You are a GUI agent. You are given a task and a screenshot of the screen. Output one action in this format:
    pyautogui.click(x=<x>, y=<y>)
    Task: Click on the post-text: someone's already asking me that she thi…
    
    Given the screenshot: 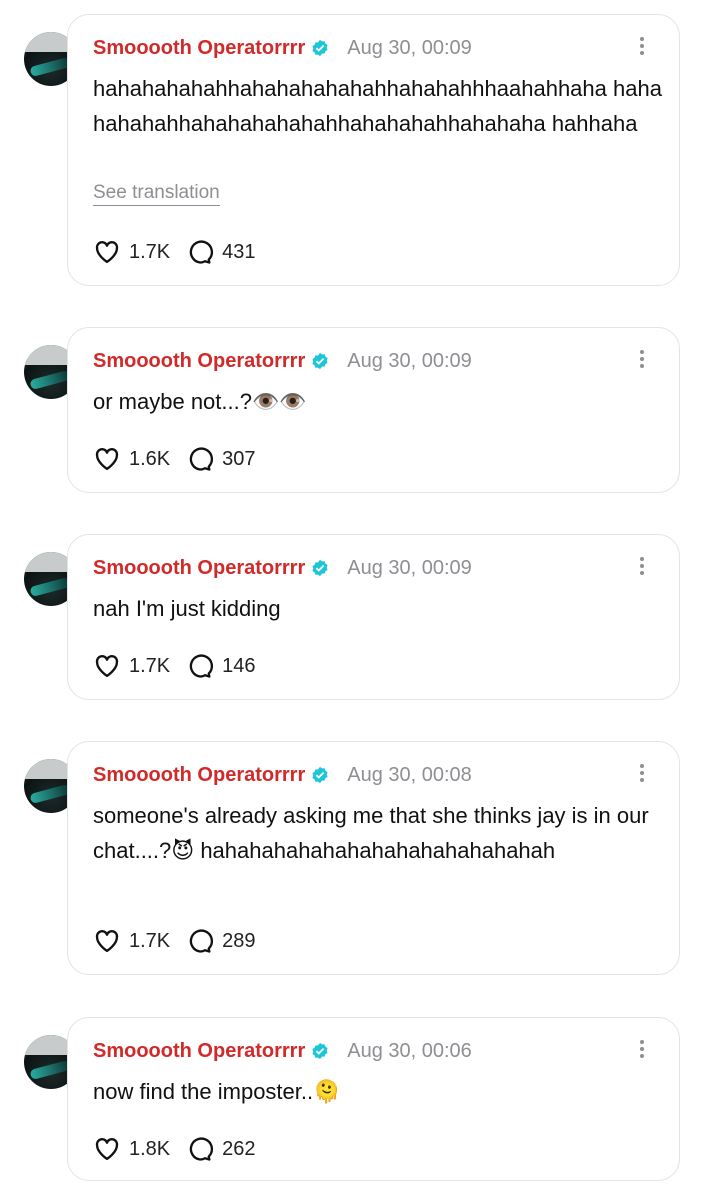 What is the action you would take?
    pyautogui.click(x=374, y=833)
    